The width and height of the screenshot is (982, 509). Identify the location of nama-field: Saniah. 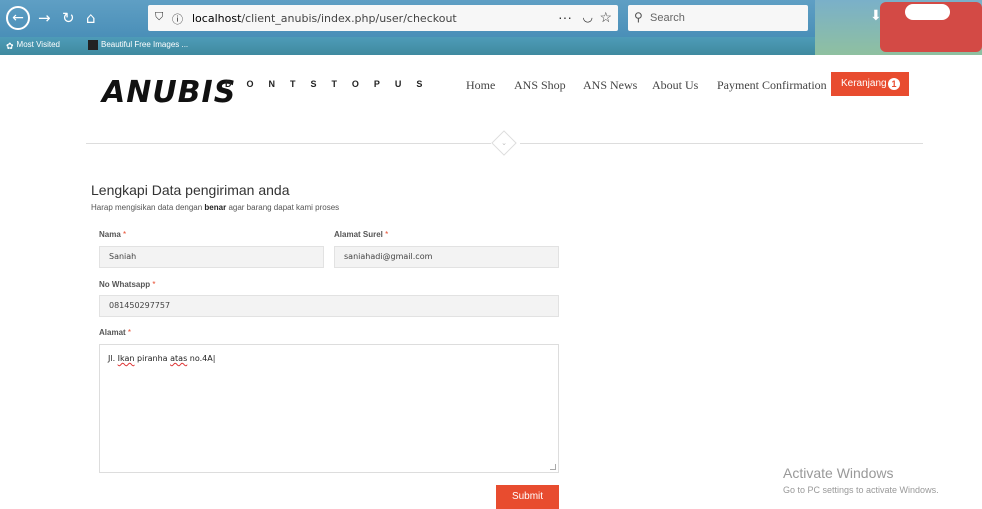
(211, 257).